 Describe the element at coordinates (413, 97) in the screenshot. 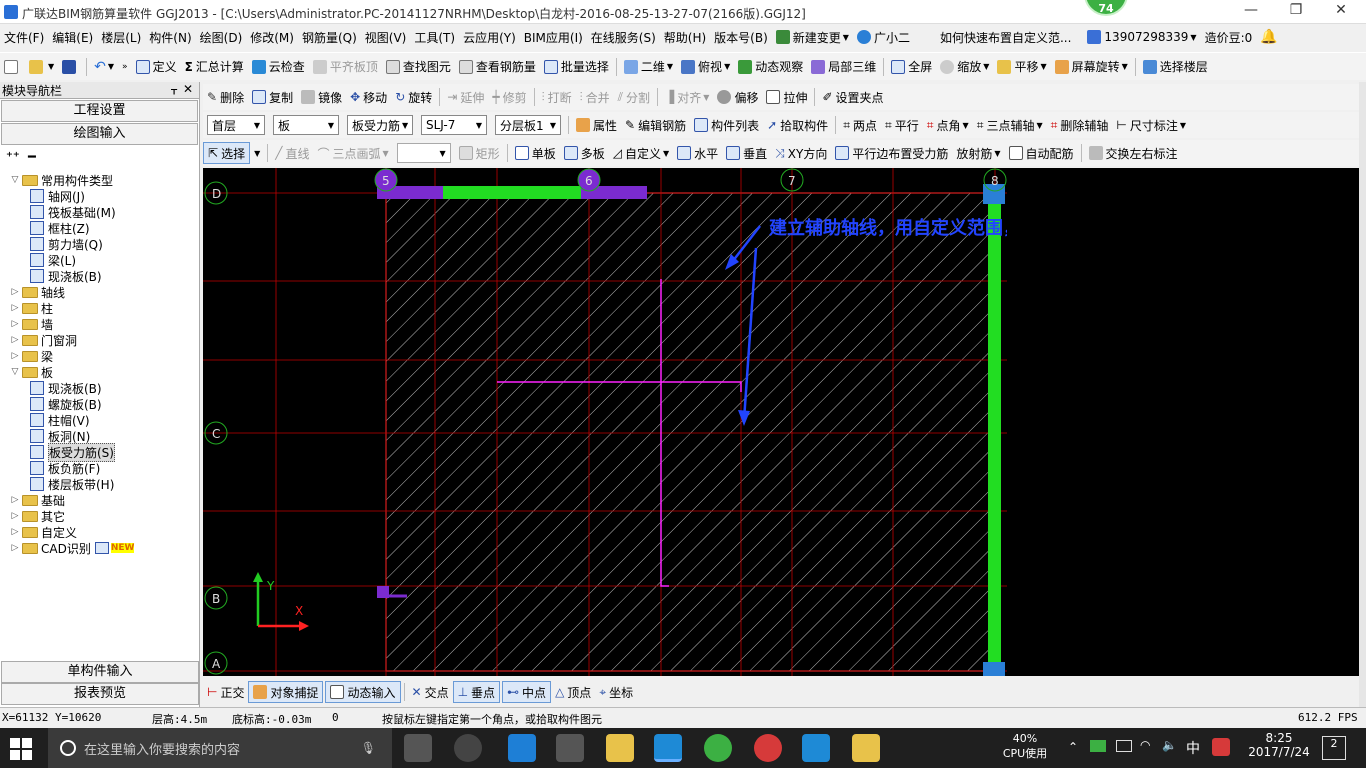

I see `rotate-button: ↻ 旋转` at that location.